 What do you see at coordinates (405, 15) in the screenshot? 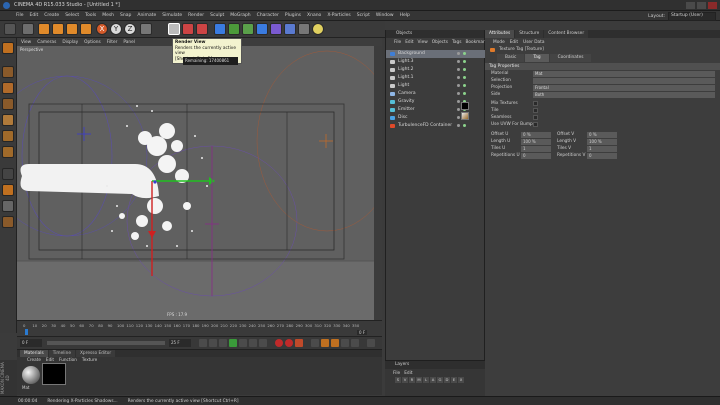
I see `menu-help: Help` at bounding box center [405, 15].